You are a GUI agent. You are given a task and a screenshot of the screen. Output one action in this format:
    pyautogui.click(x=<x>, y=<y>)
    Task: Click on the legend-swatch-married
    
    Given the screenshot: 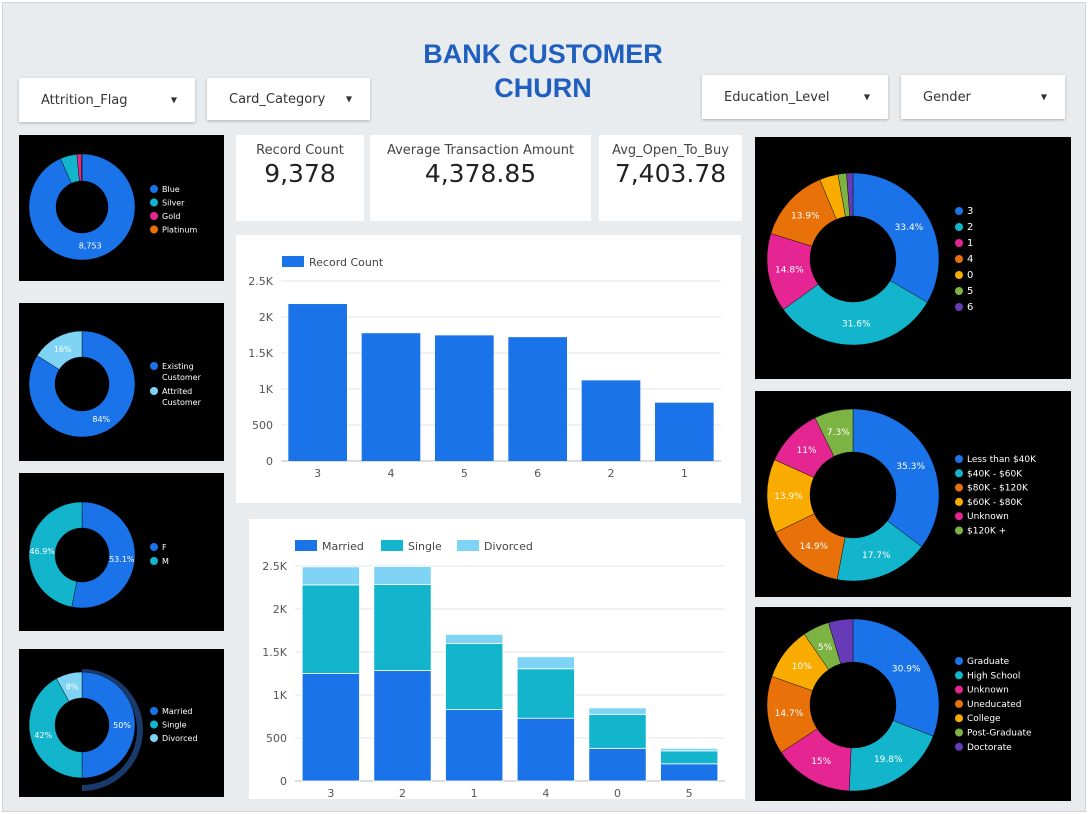 What is the action you would take?
    pyautogui.click(x=306, y=545)
    